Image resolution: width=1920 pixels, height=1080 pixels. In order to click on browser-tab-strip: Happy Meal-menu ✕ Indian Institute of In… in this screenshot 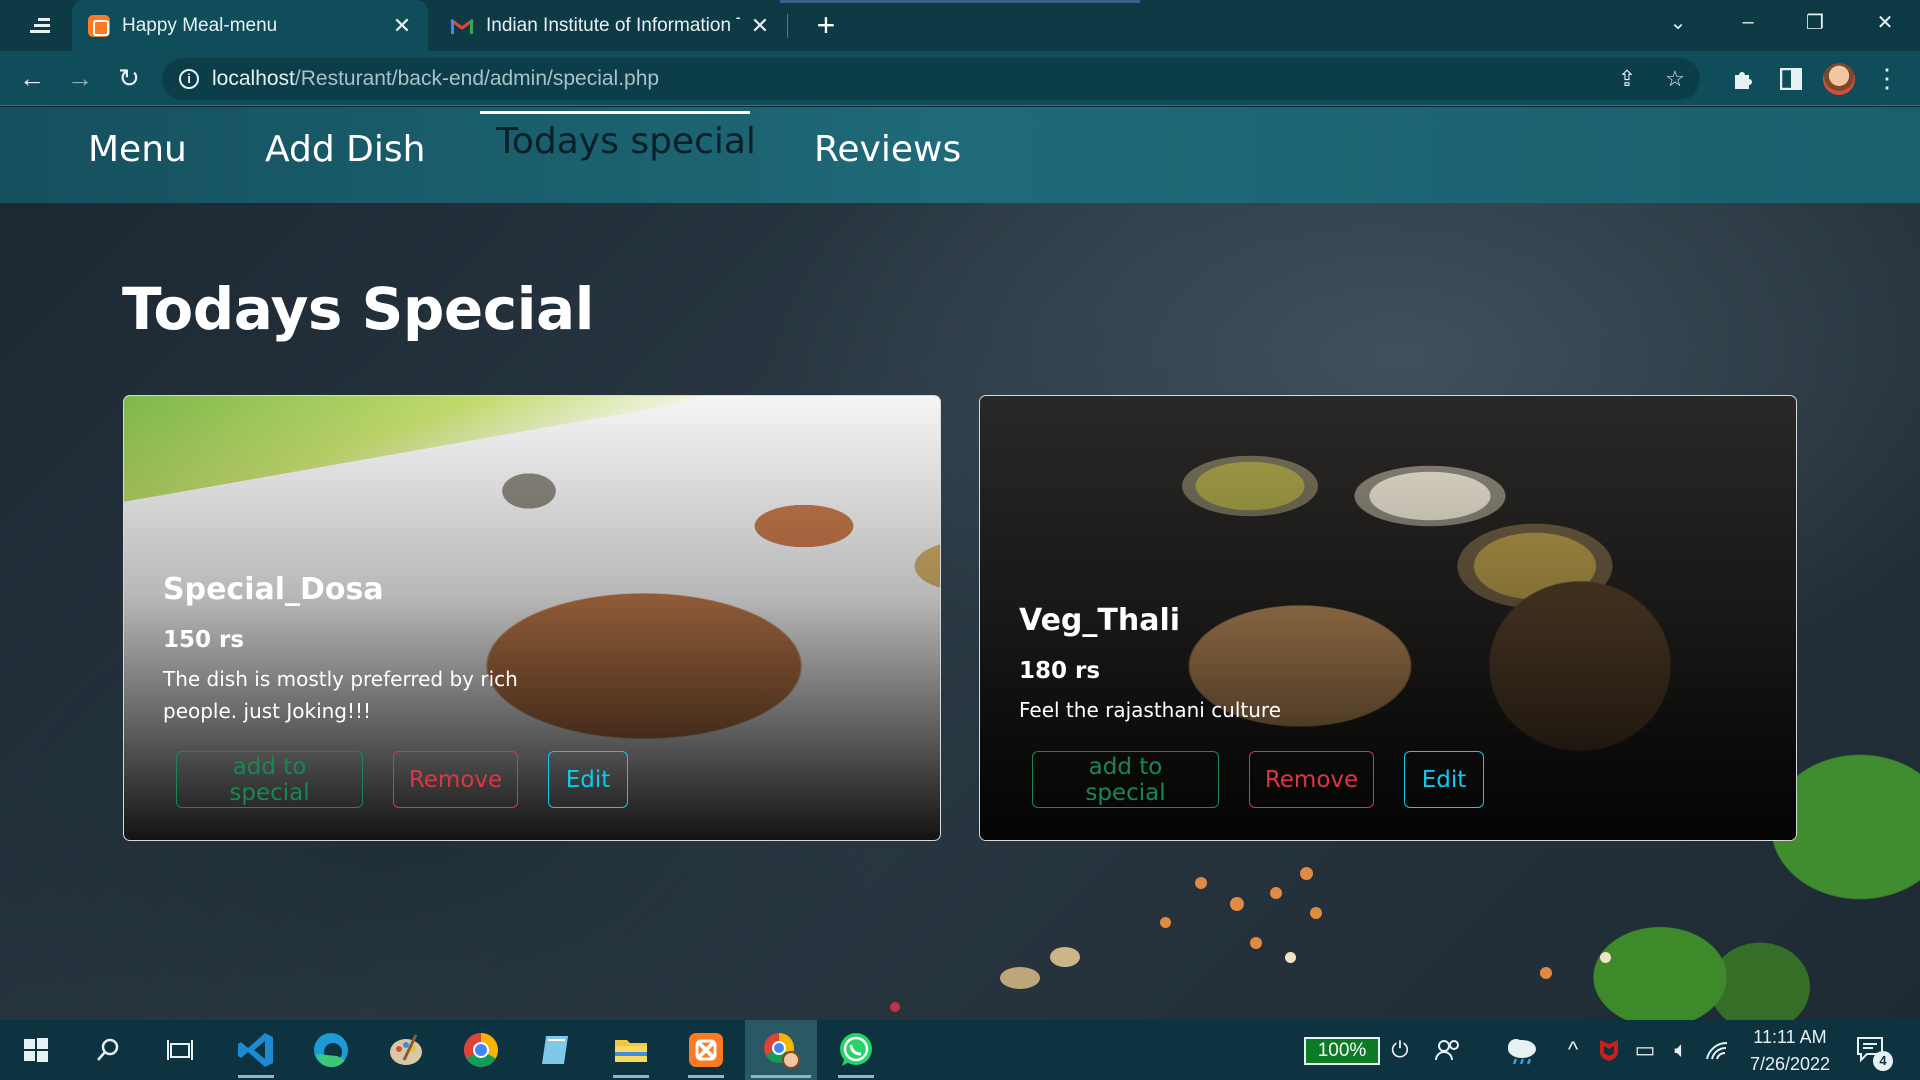, I will do `click(960, 25)`.